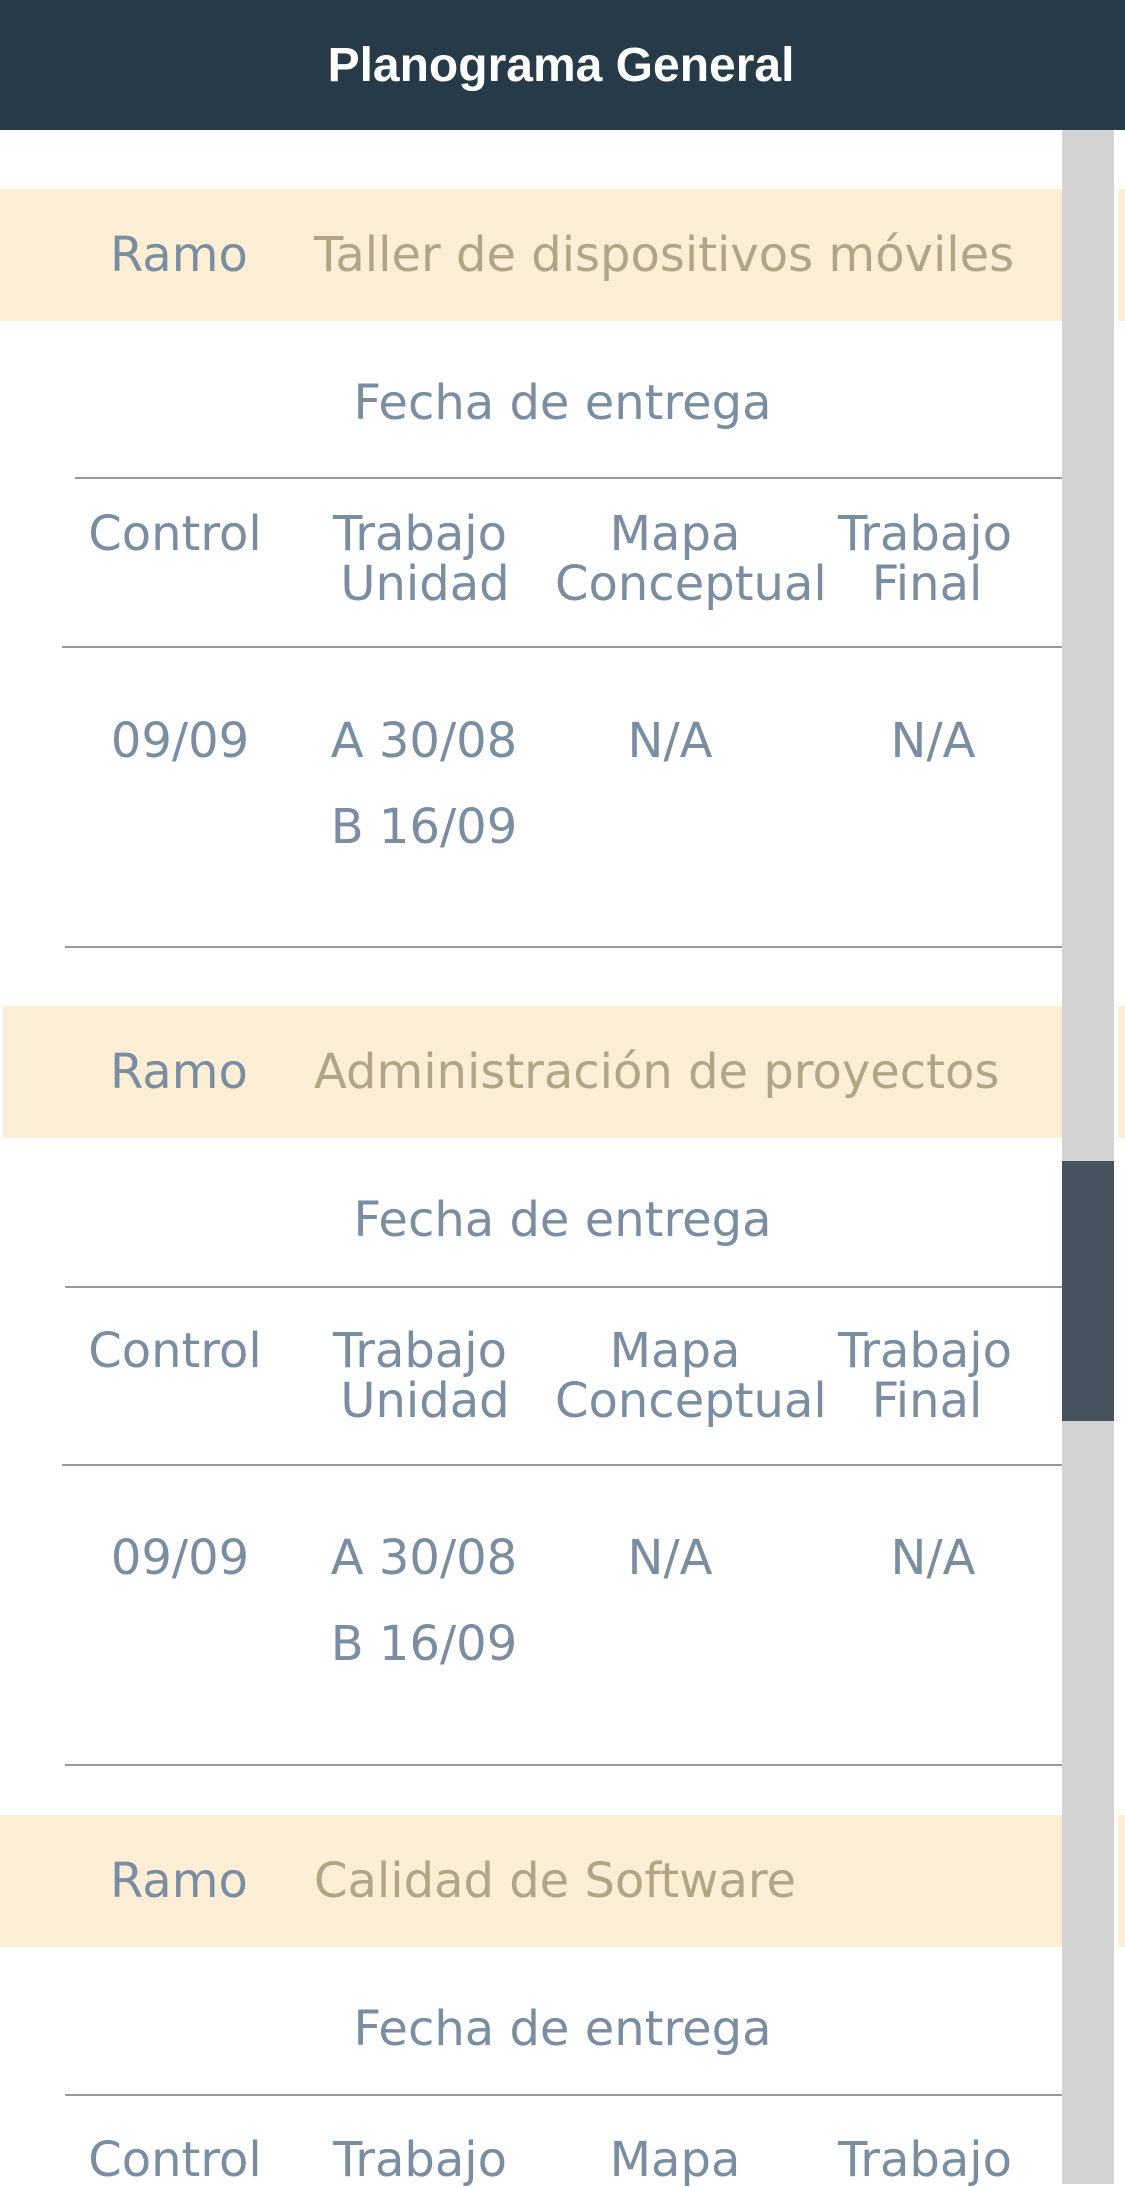  Describe the element at coordinates (1088, 1157) in the screenshot. I see `scrollbar-track` at that location.